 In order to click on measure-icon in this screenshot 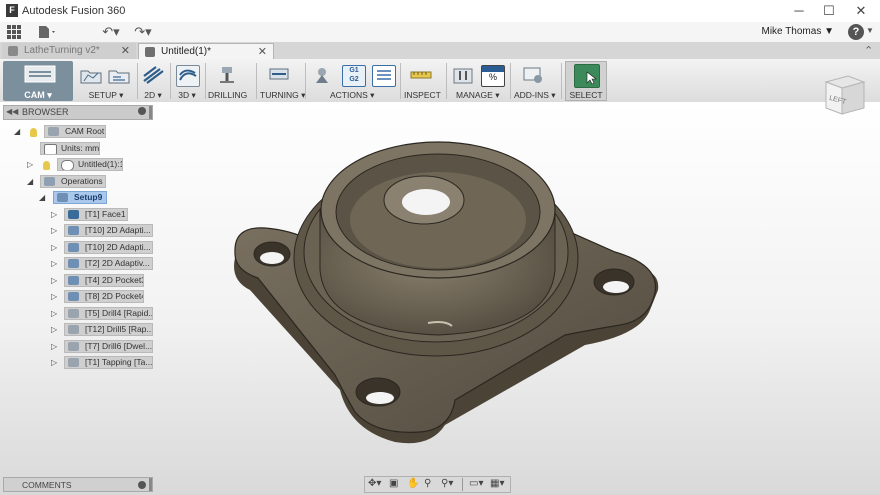, I will do `click(421, 75)`.